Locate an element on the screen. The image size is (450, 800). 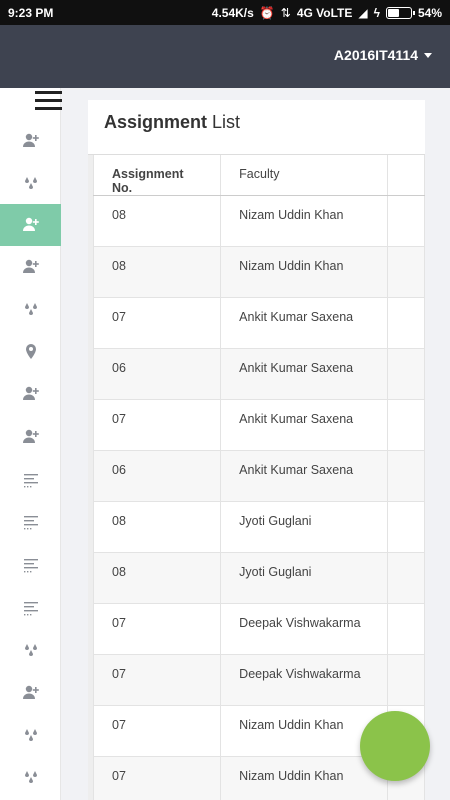
location-pin-icon is located at coordinates (31, 352).